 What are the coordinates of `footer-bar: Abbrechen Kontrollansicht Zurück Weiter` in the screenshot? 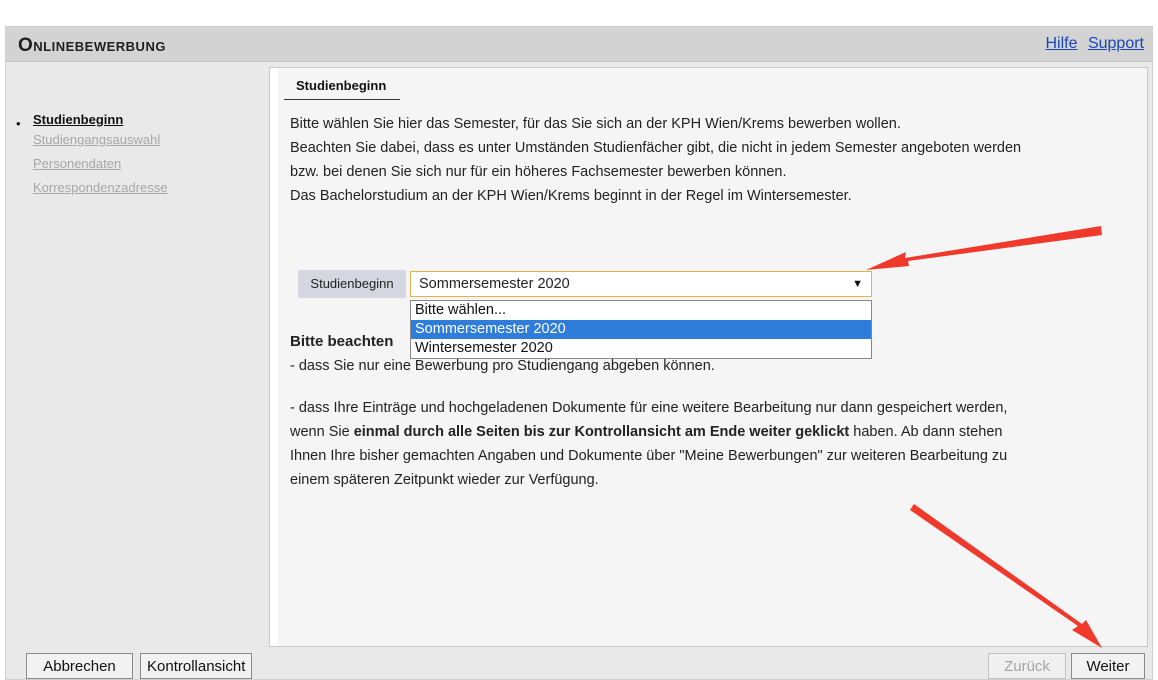 It's located at (579, 662).